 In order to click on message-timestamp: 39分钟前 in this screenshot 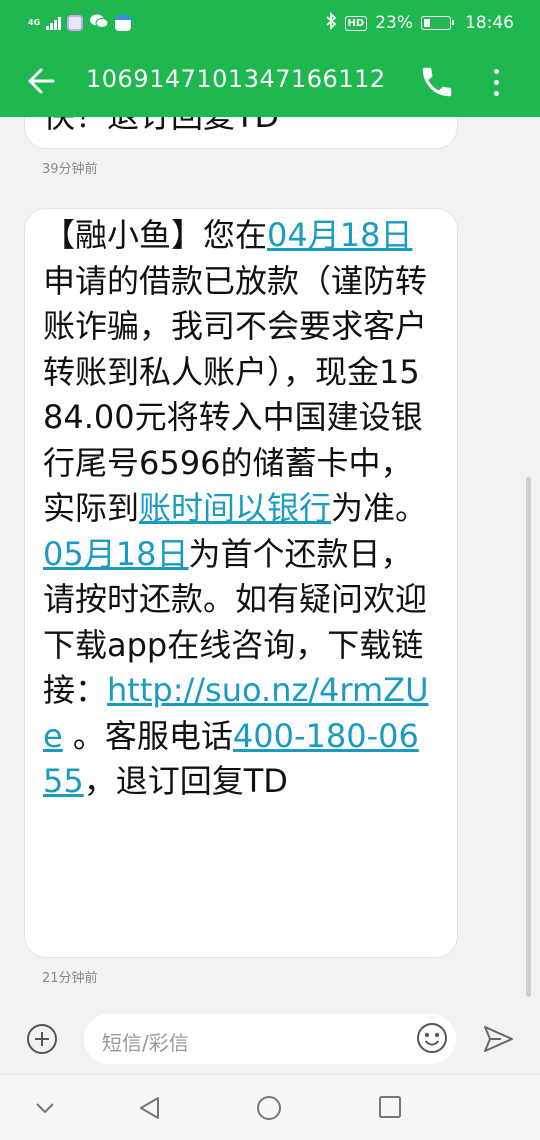, I will do `click(70, 169)`.